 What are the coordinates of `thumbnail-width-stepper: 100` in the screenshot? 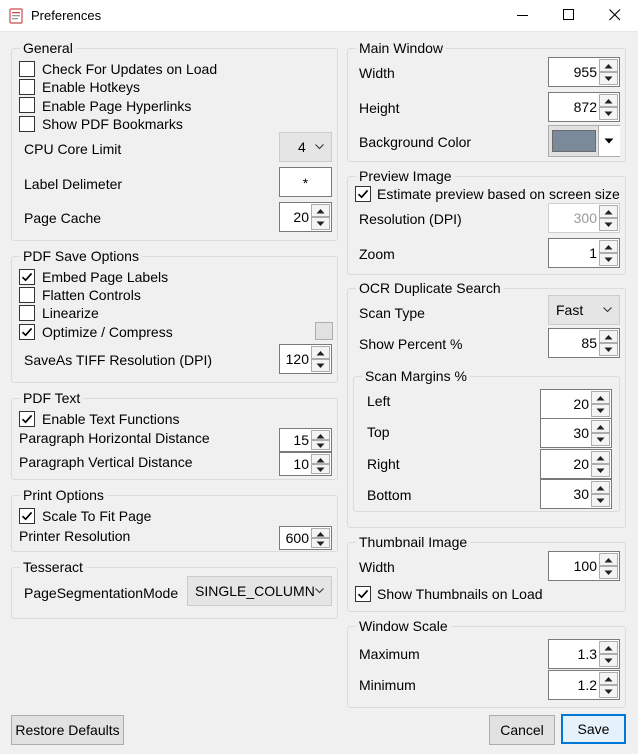 It's located at (584, 566).